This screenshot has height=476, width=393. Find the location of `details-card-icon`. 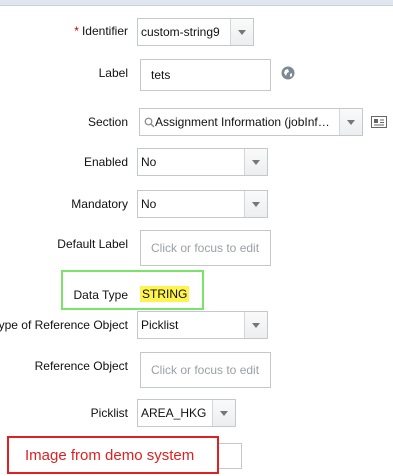

details-card-icon is located at coordinates (379, 122).